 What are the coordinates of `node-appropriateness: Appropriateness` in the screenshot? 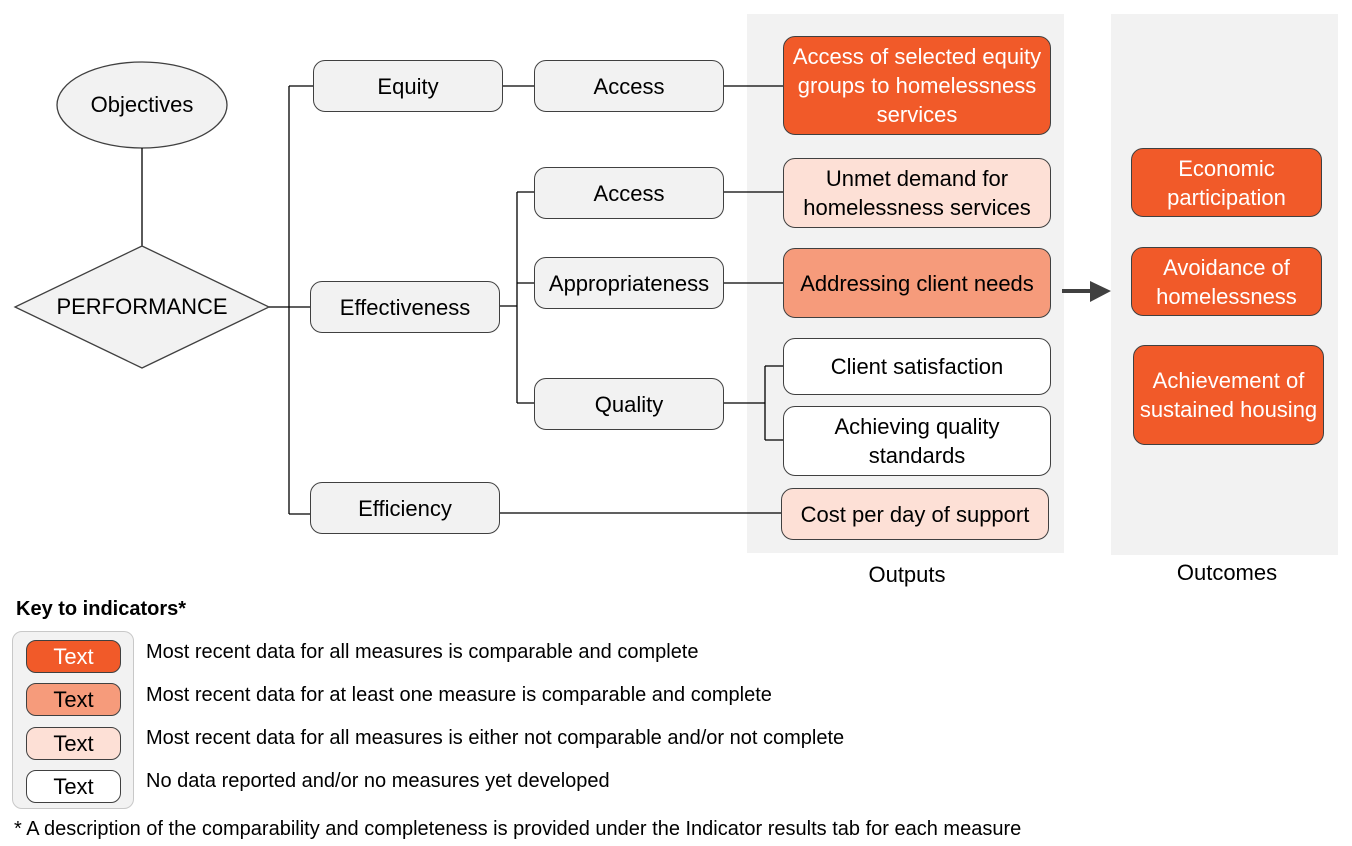 It's located at (629, 283).